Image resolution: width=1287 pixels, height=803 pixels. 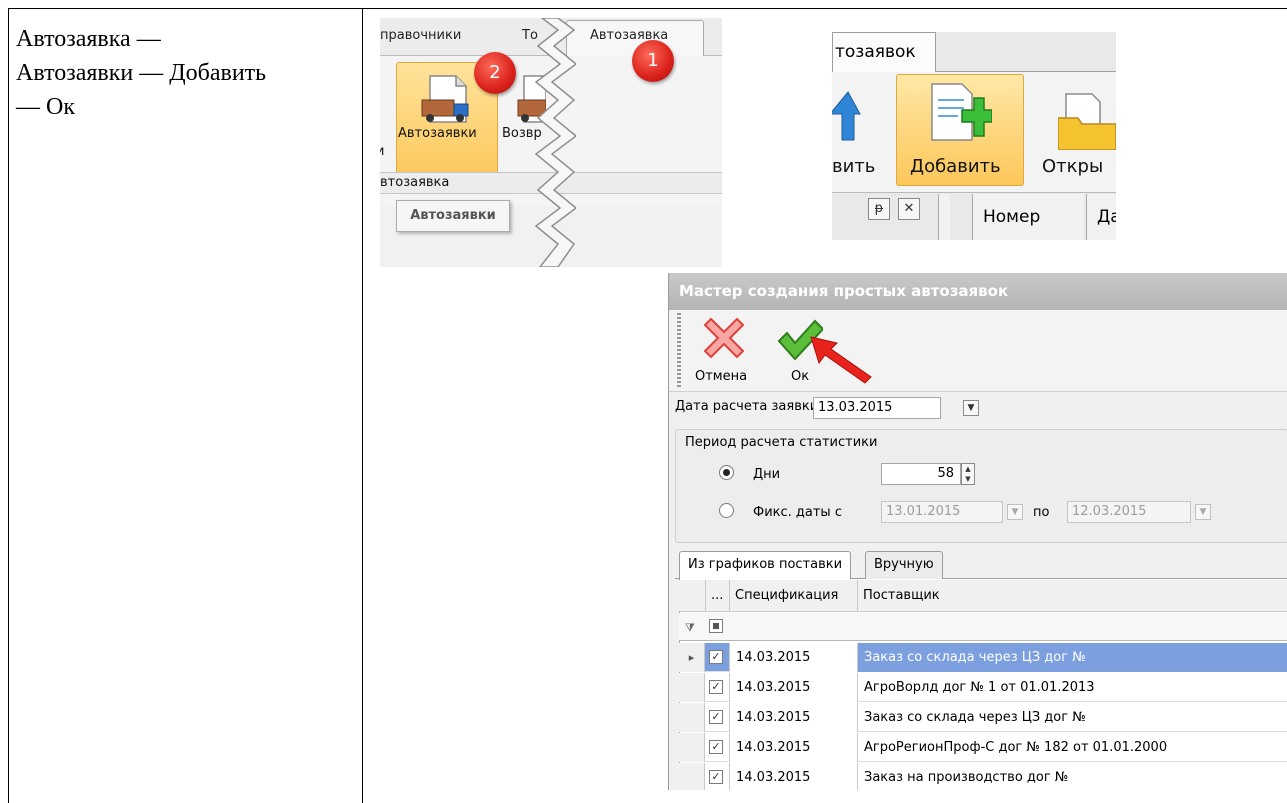 I want to click on column-specification: Спецификация, so click(x=793, y=596).